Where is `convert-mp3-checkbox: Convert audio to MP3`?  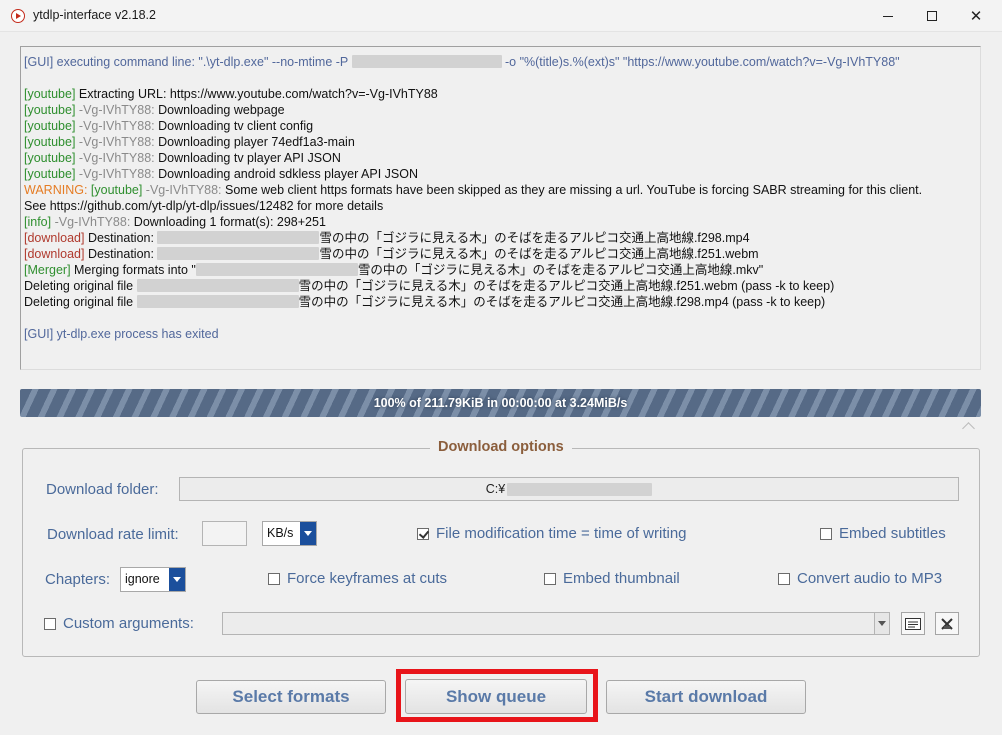
convert-mp3-checkbox: Convert audio to MP3 is located at coordinates (860, 578).